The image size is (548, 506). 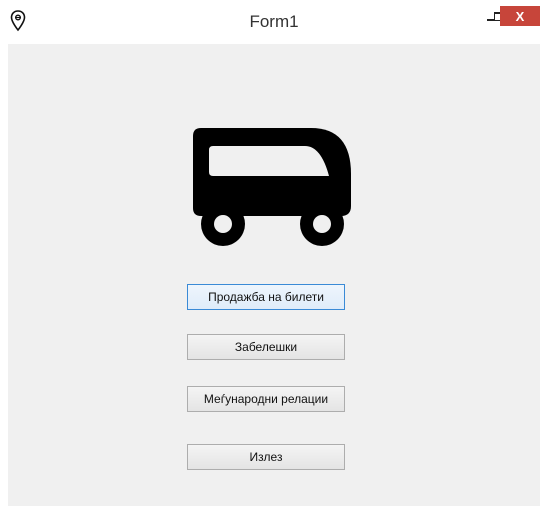 I want to click on window-title: Form1, so click(x=274, y=21).